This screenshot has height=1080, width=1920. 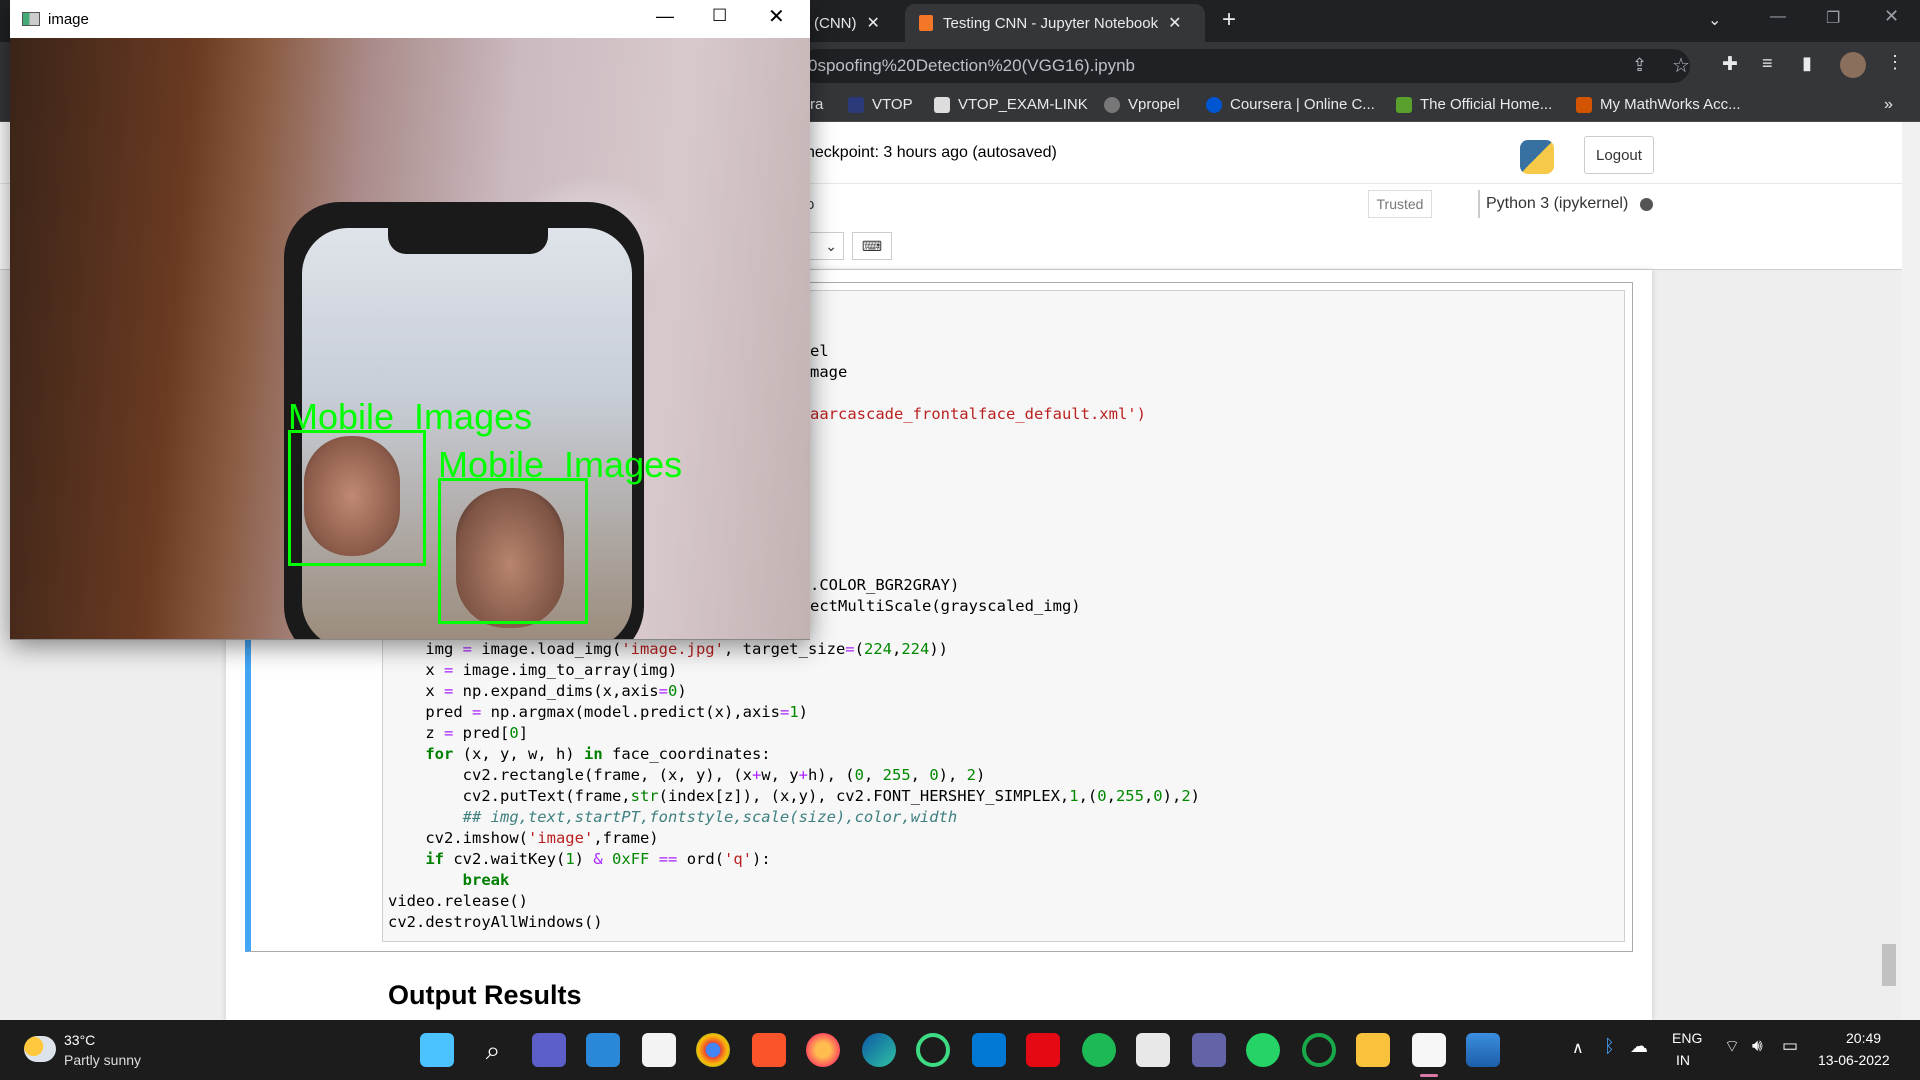 What do you see at coordinates (68, 19) in the screenshot?
I see `window-title: image` at bounding box center [68, 19].